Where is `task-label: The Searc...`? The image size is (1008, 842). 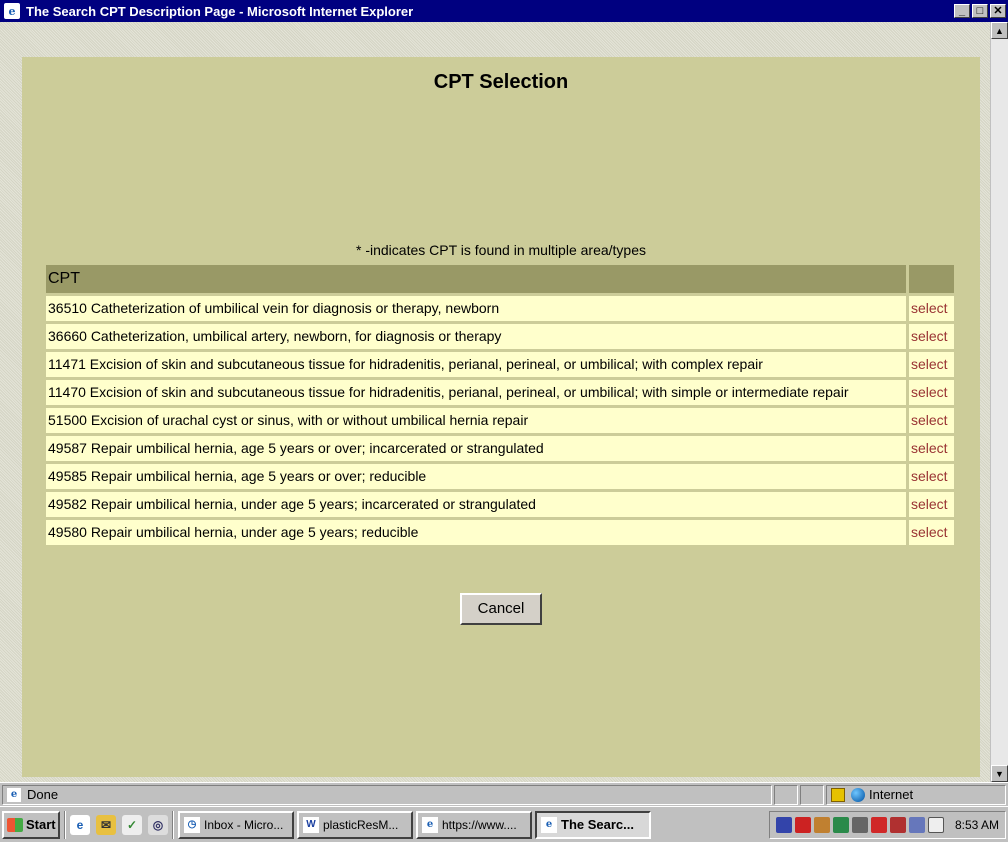
task-label: The Searc... is located at coordinates (597, 824).